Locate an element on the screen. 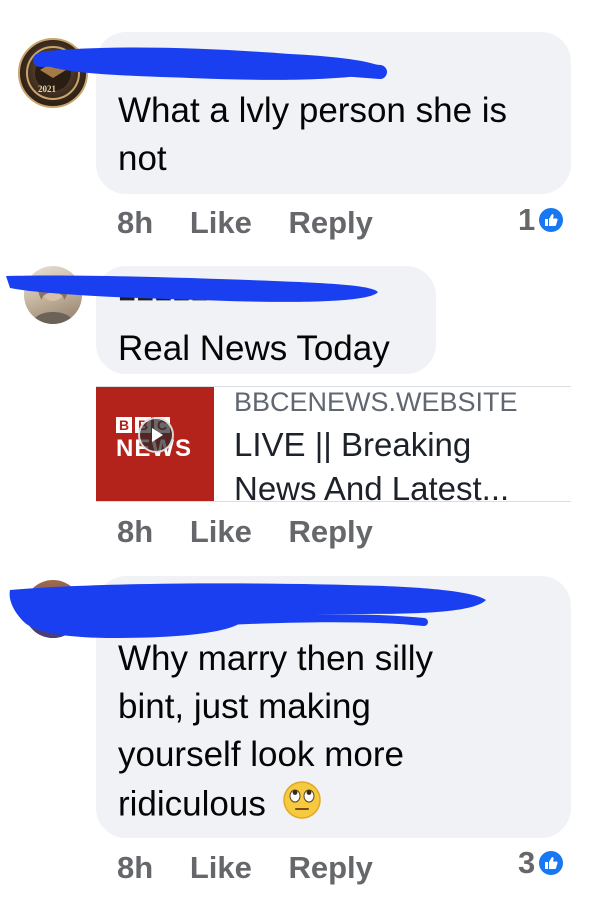  comment-text-line: Why marry then silly is located at coordinates (276, 658).